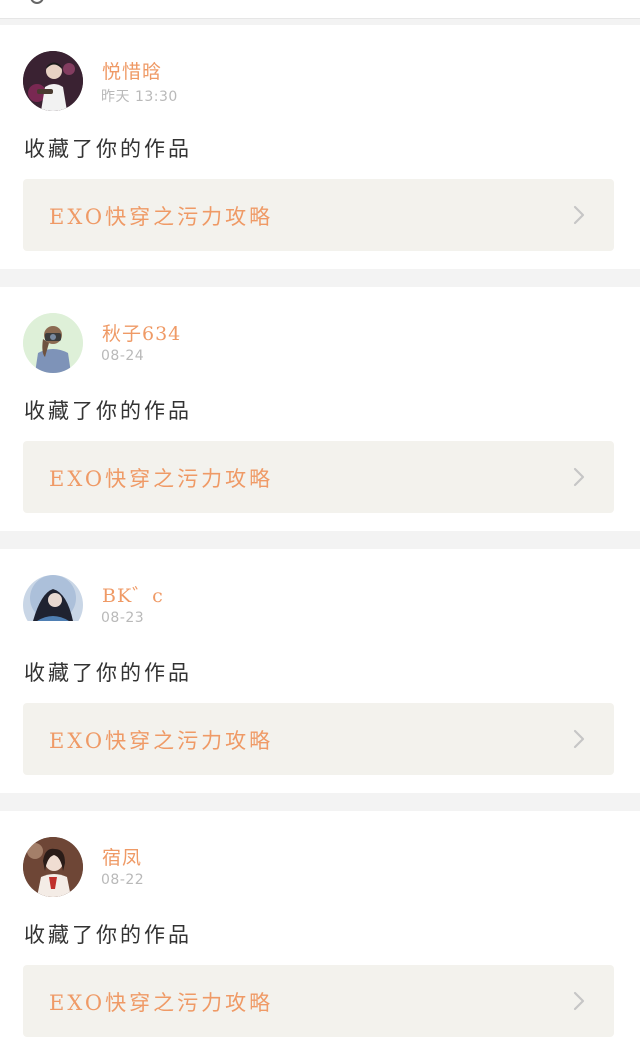 The height and width of the screenshot is (1055, 640). Describe the element at coordinates (123, 880) in the screenshot. I see `timestamp: 08-22` at that location.